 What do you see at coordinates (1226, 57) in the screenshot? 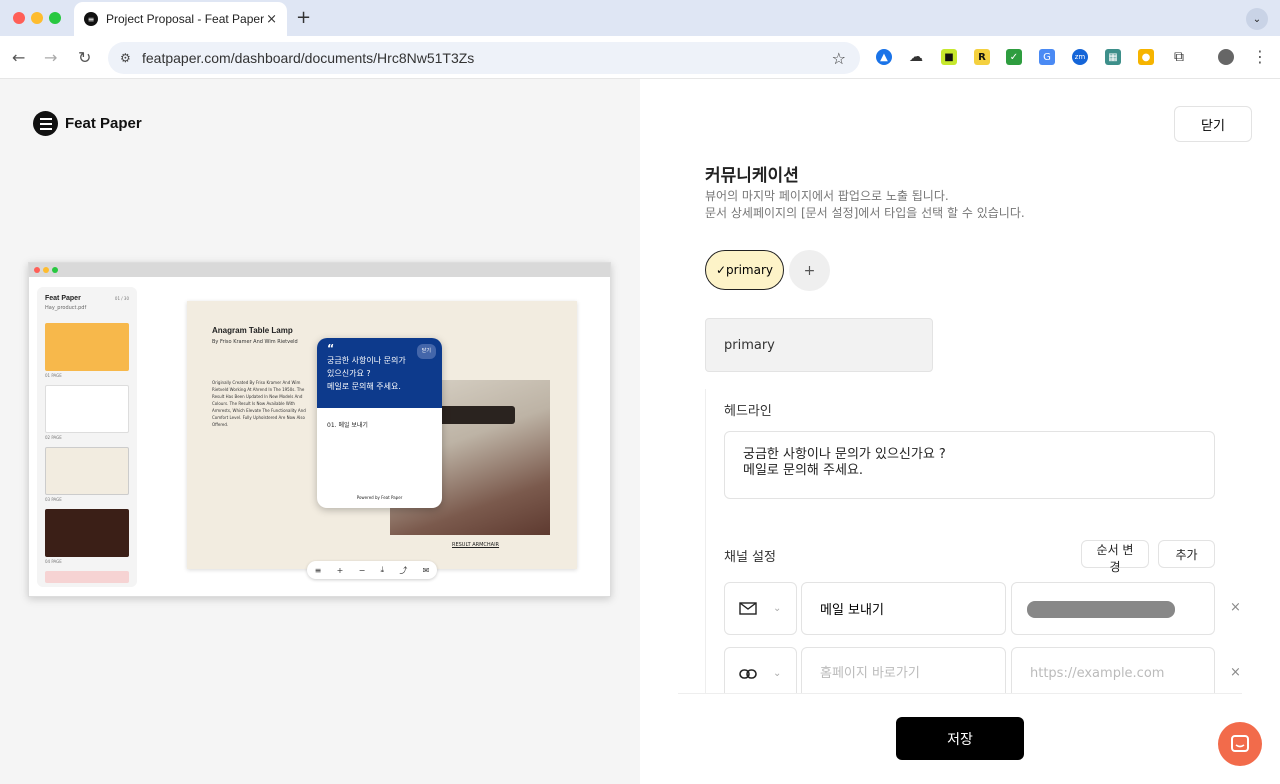
I see `profile-avatar` at bounding box center [1226, 57].